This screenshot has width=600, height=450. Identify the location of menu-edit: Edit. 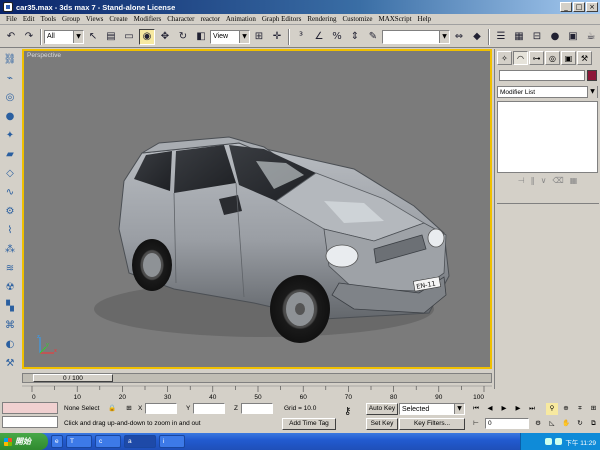
(29, 19).